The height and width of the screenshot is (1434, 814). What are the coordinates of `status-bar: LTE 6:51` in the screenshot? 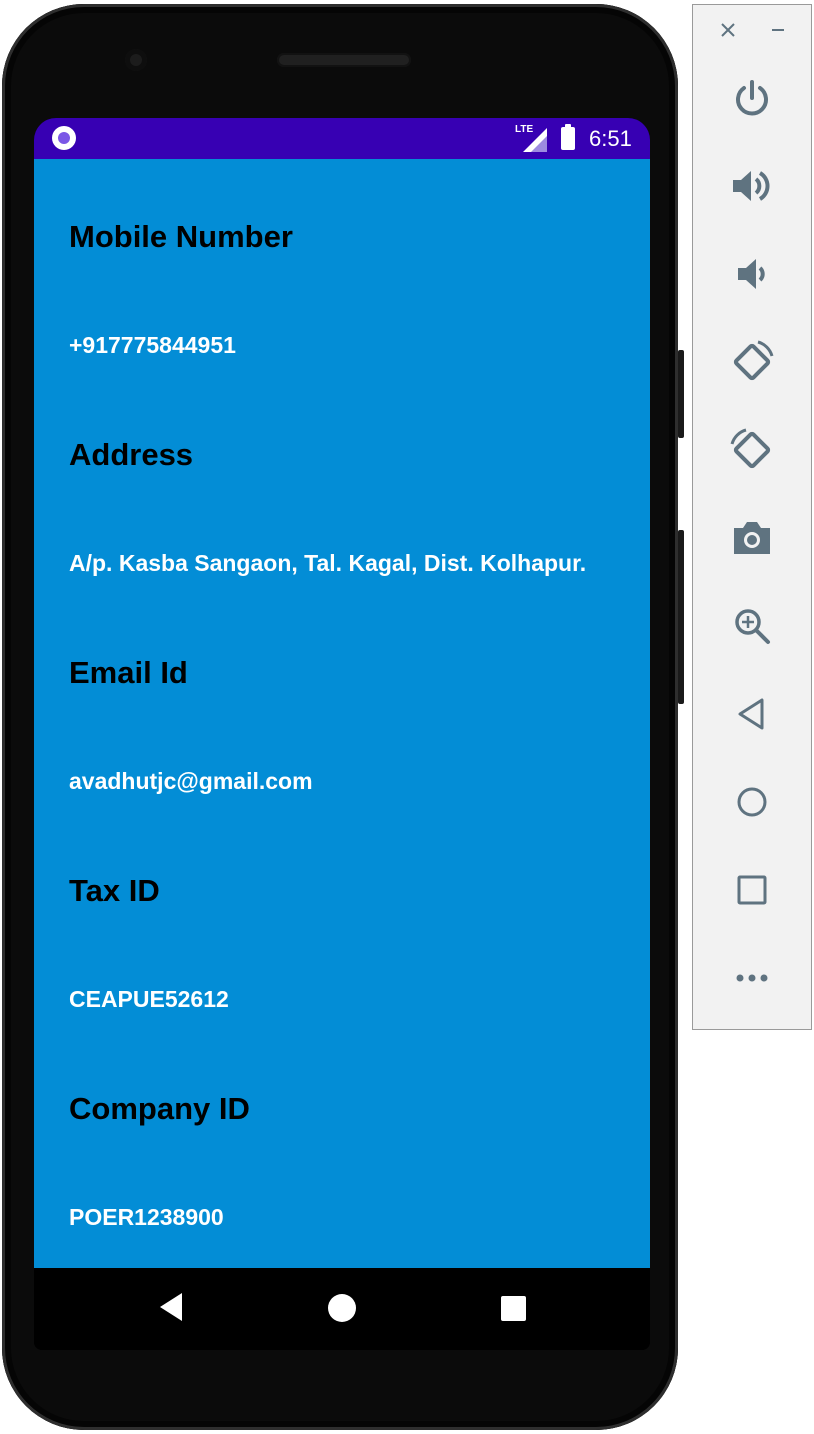 It's located at (342, 138).